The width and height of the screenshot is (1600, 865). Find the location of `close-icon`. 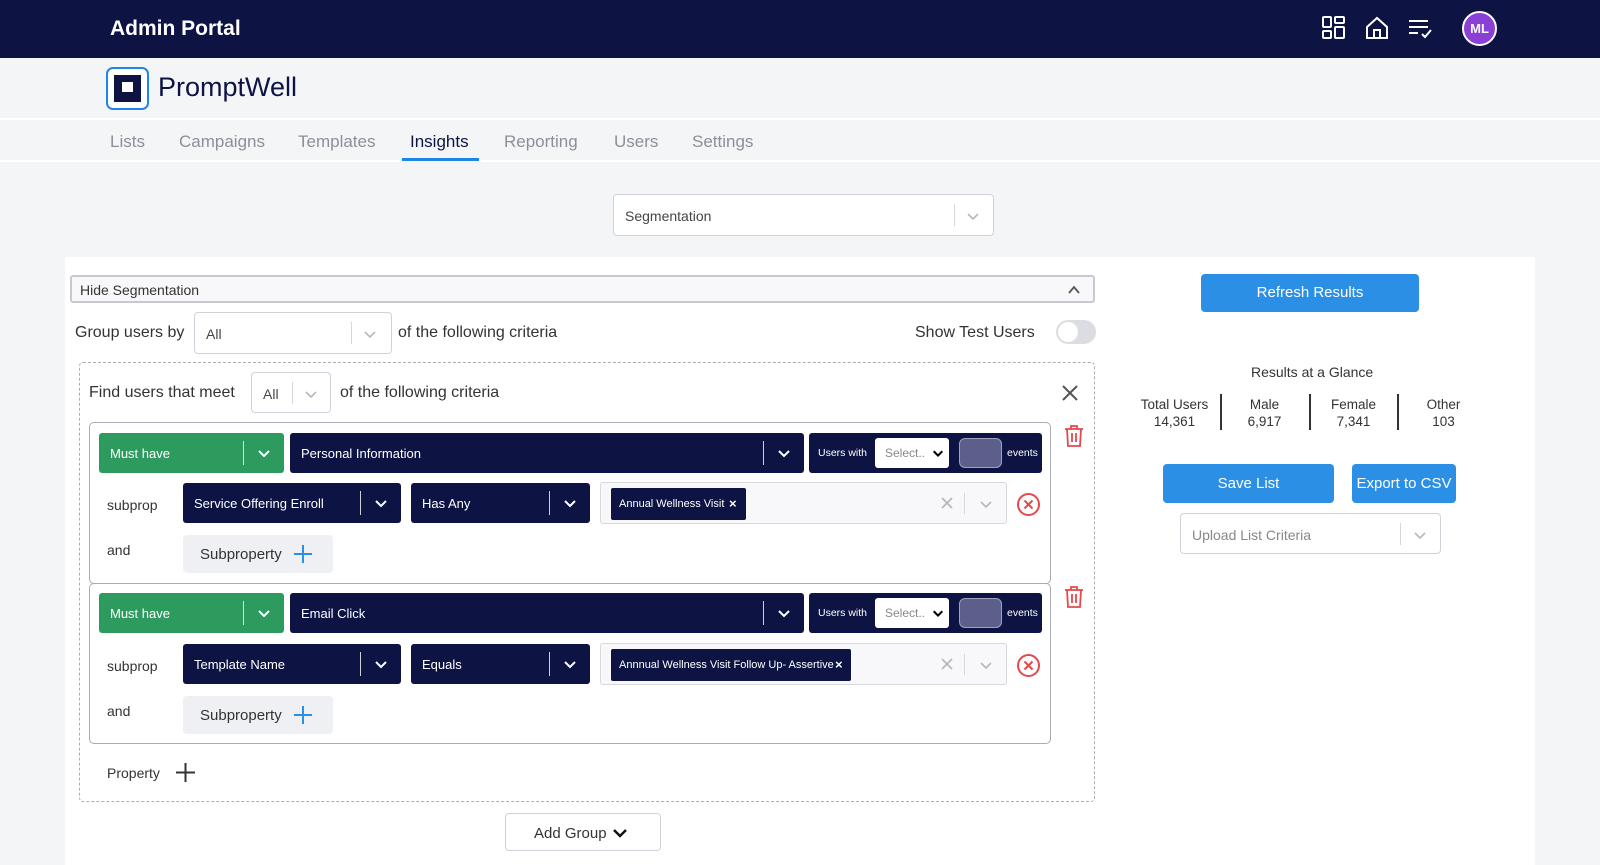

close-icon is located at coordinates (1070, 393).